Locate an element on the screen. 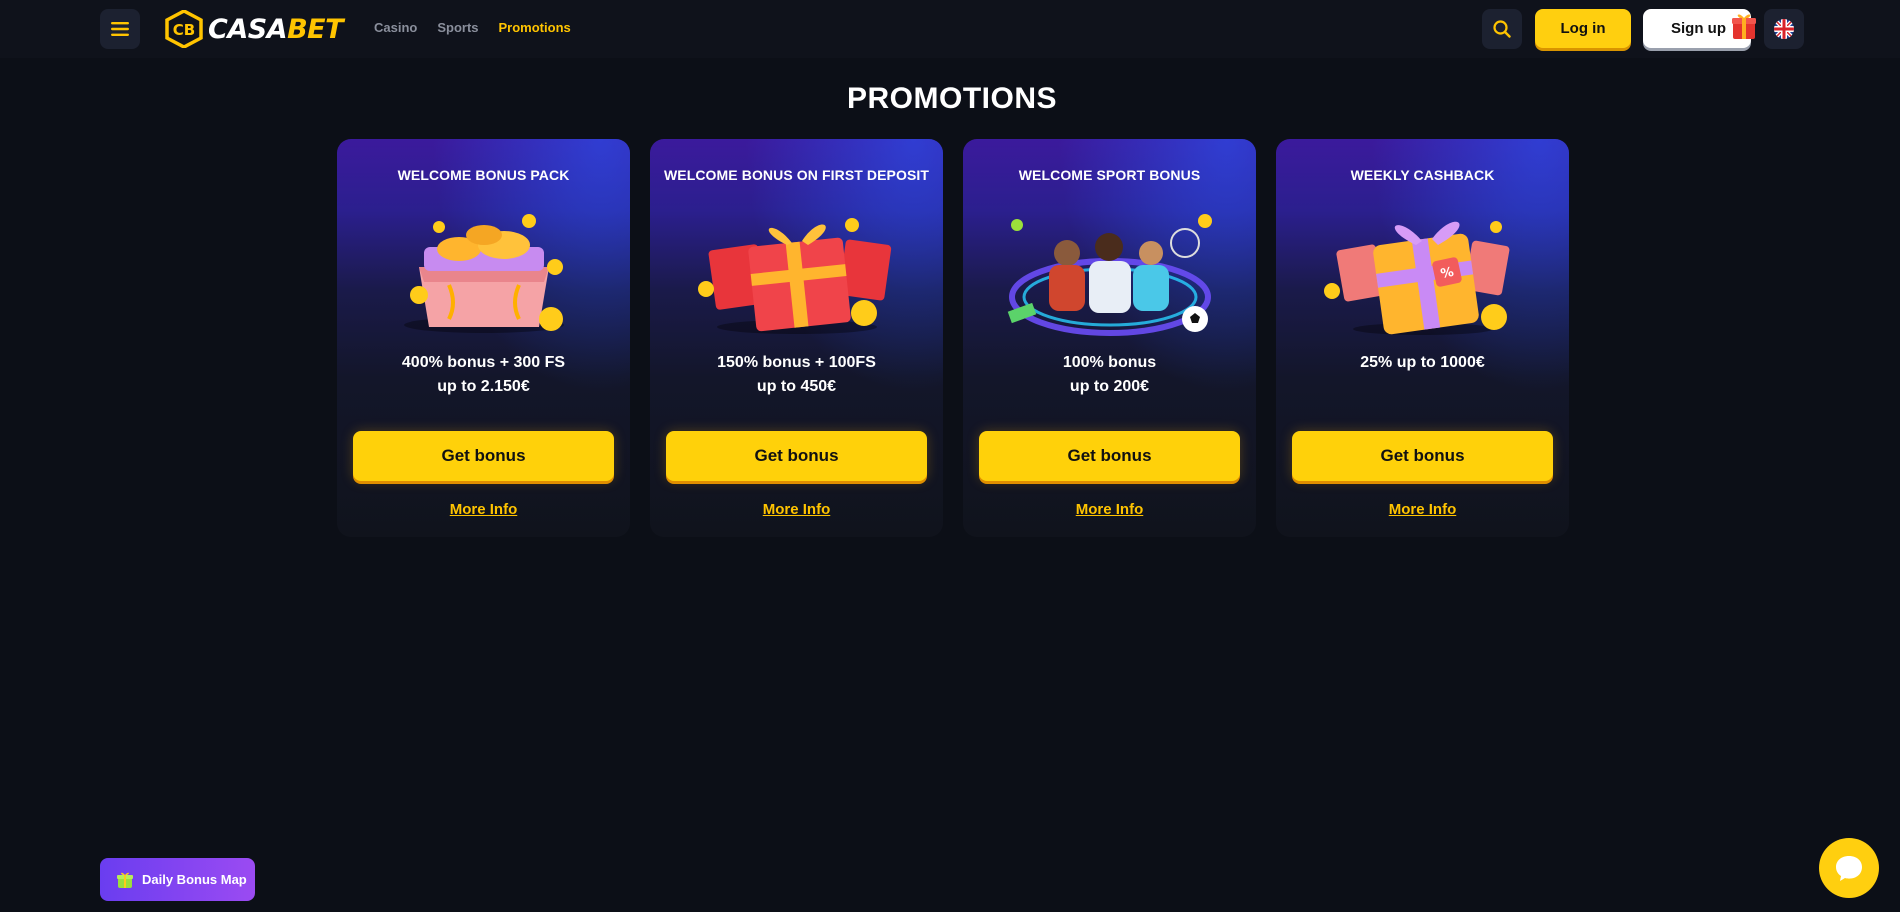  search-icon is located at coordinates (1502, 29).